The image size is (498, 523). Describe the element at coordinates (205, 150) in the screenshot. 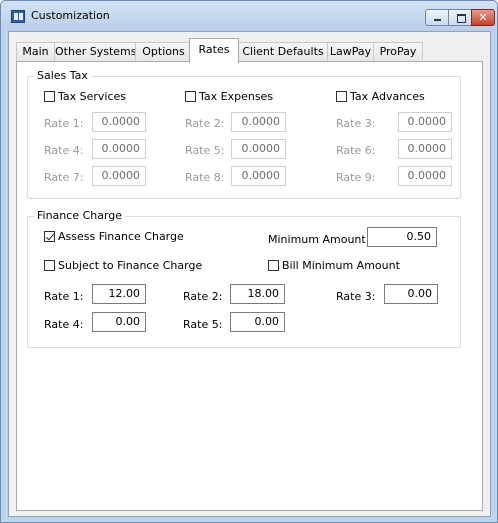

I see `sales-rate-5-label: Rate 5:` at that location.